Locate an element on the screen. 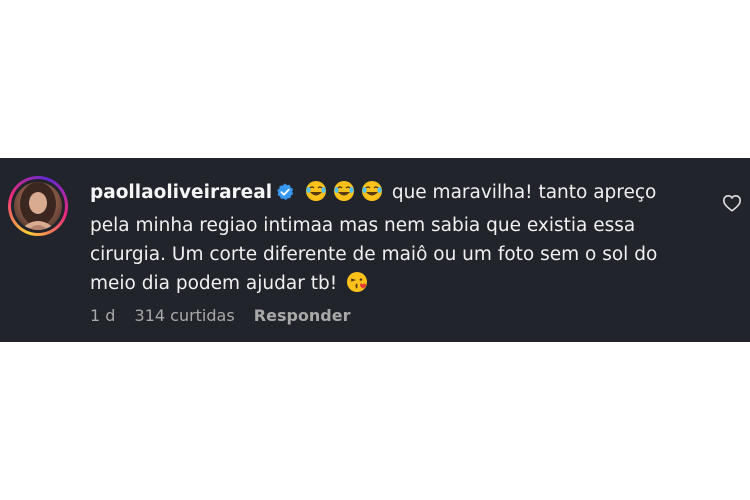 The height and width of the screenshot is (500, 750). face-blowing-a-kiss-icon is located at coordinates (357, 286).